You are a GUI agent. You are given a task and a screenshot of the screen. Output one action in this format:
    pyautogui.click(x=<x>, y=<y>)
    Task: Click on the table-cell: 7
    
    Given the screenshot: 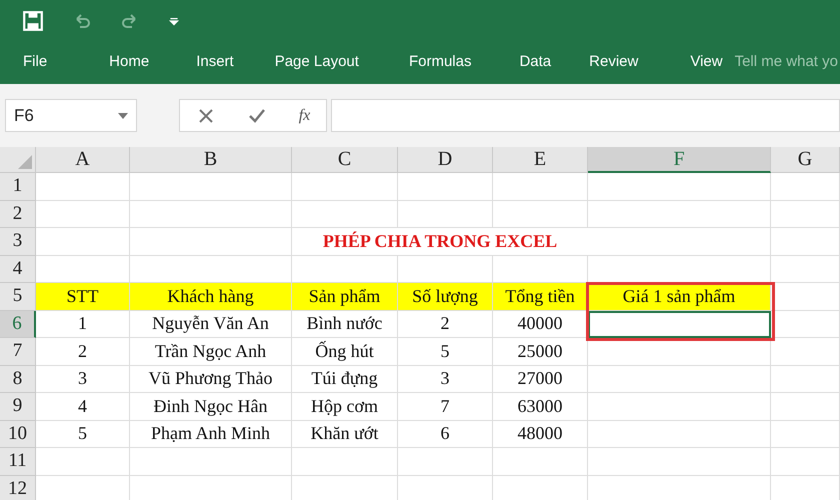 What is the action you would take?
    pyautogui.click(x=445, y=406)
    